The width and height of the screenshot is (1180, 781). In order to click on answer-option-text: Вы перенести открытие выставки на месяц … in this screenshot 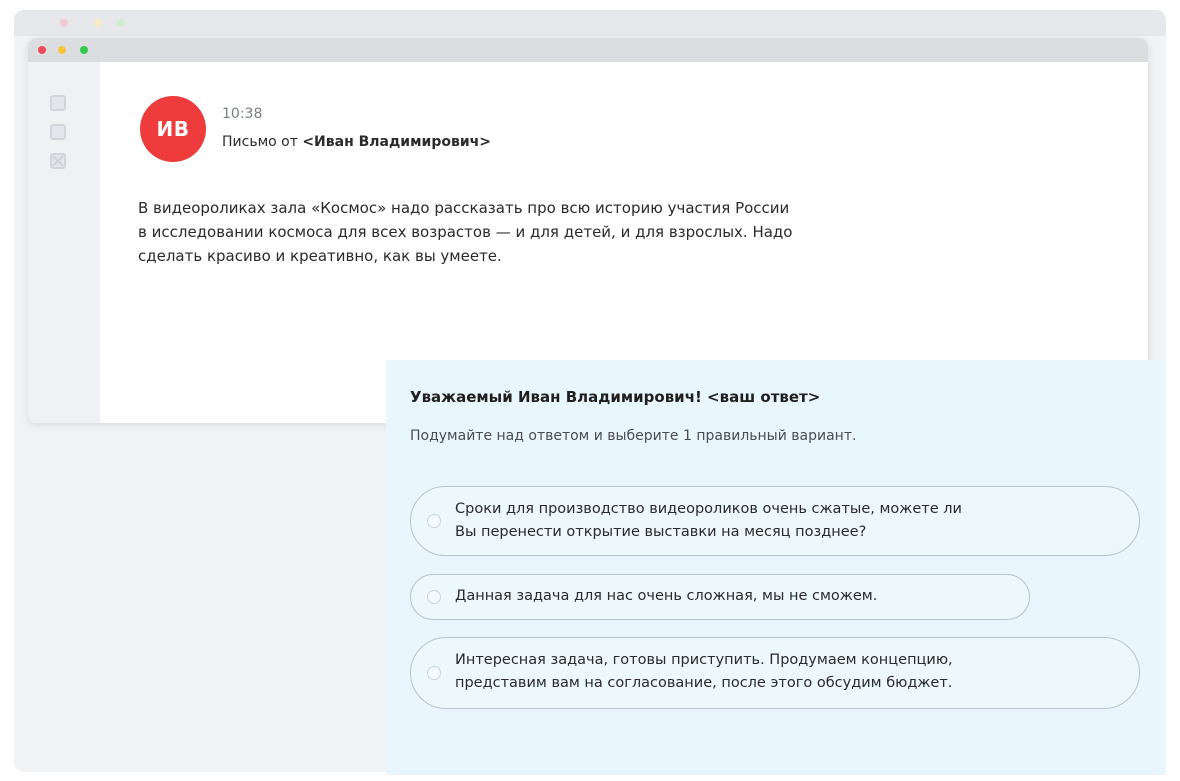, I will do `click(661, 532)`.